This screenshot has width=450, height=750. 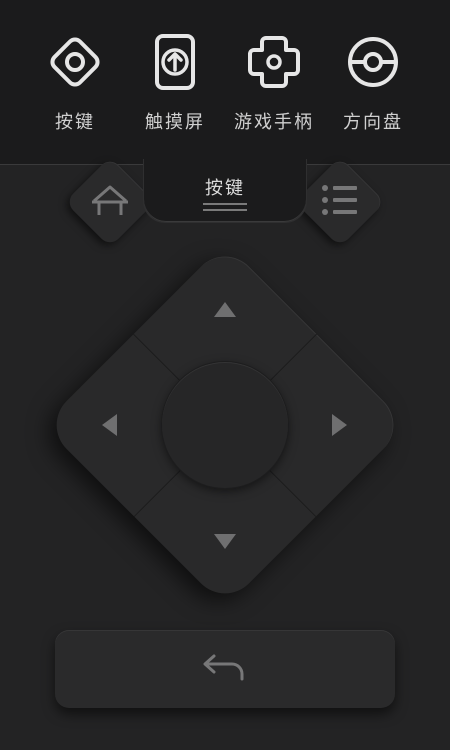 I want to click on ok-button, so click(x=225, y=425).